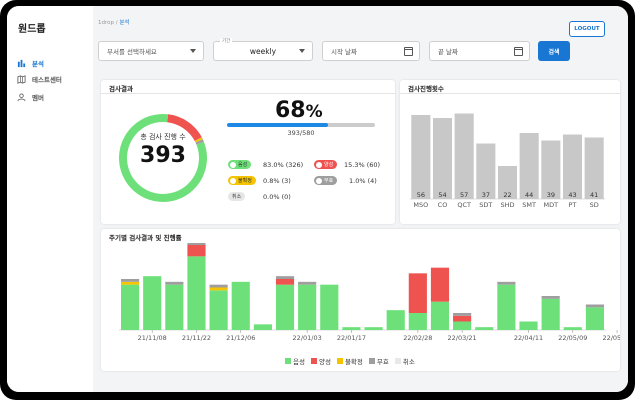 This screenshot has width=635, height=400. Describe the element at coordinates (528, 338) in the screenshot. I see `x-tick-label: 22/04/11` at that location.